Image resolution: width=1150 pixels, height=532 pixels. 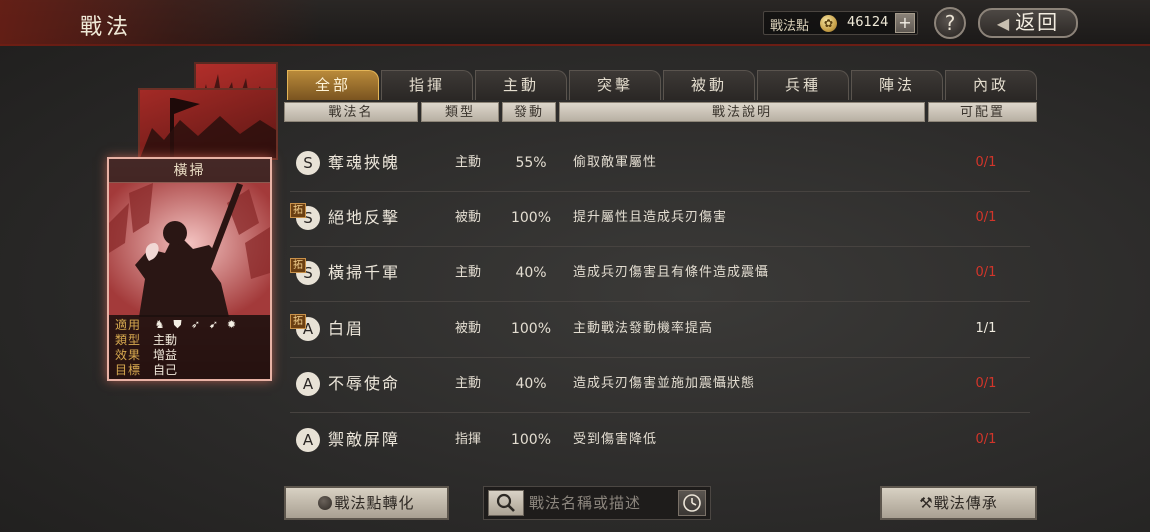 I want to click on tactic-slots: 1/1, so click(x=986, y=328).